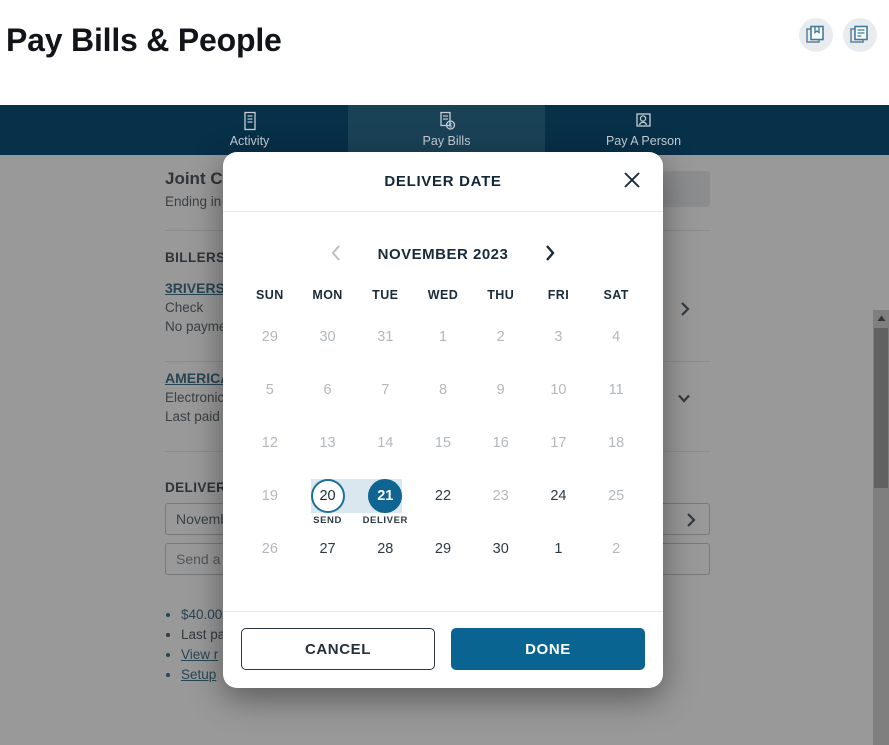 The image size is (889, 745). What do you see at coordinates (616, 295) in the screenshot?
I see `weekday-sat: SAT` at bounding box center [616, 295].